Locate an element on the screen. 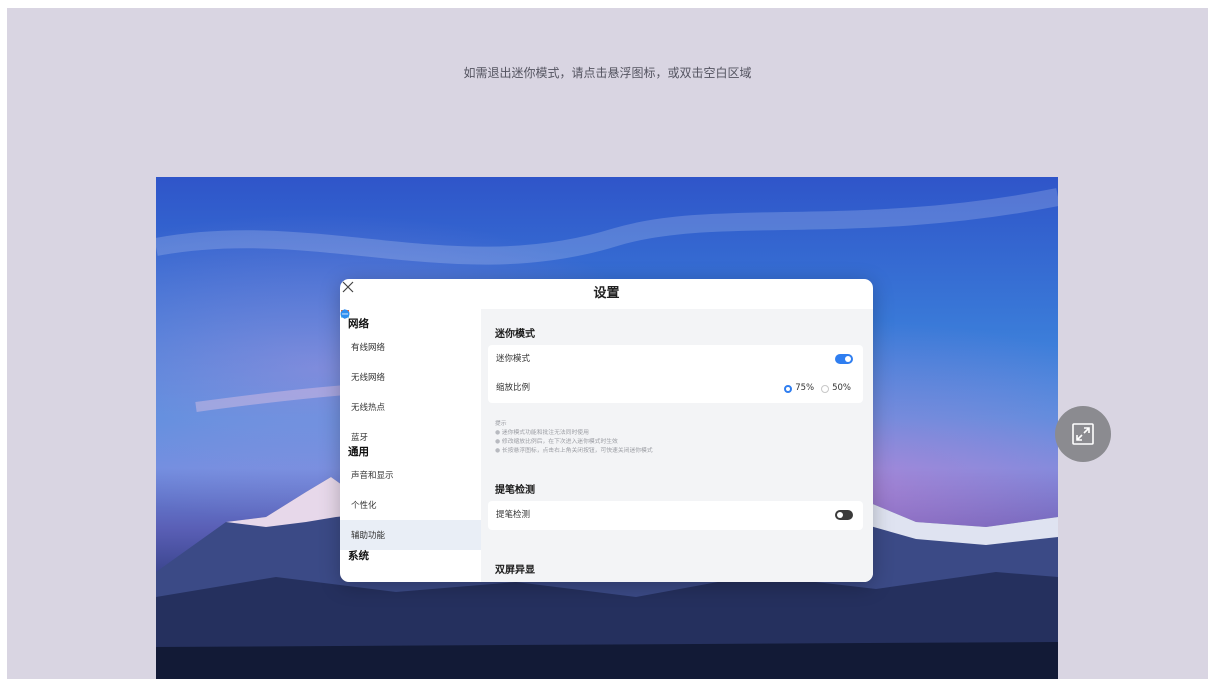 The height and width of the screenshot is (679, 1208). sidebar-item-personalization: 个性化 is located at coordinates (410, 415).